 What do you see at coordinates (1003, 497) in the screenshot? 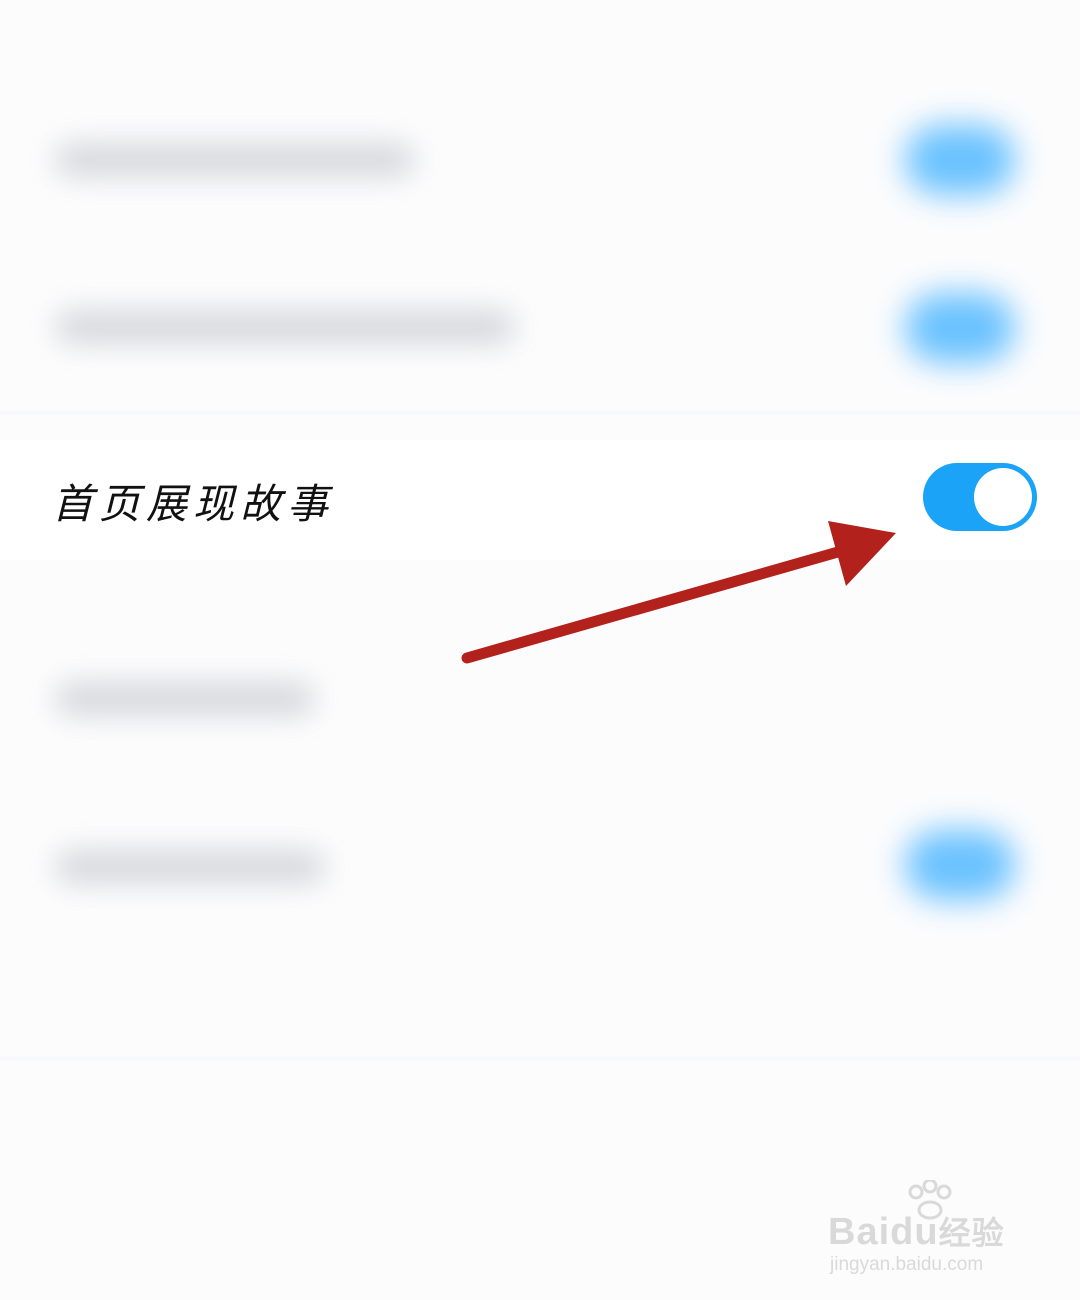
I see `toggle-knob` at bounding box center [1003, 497].